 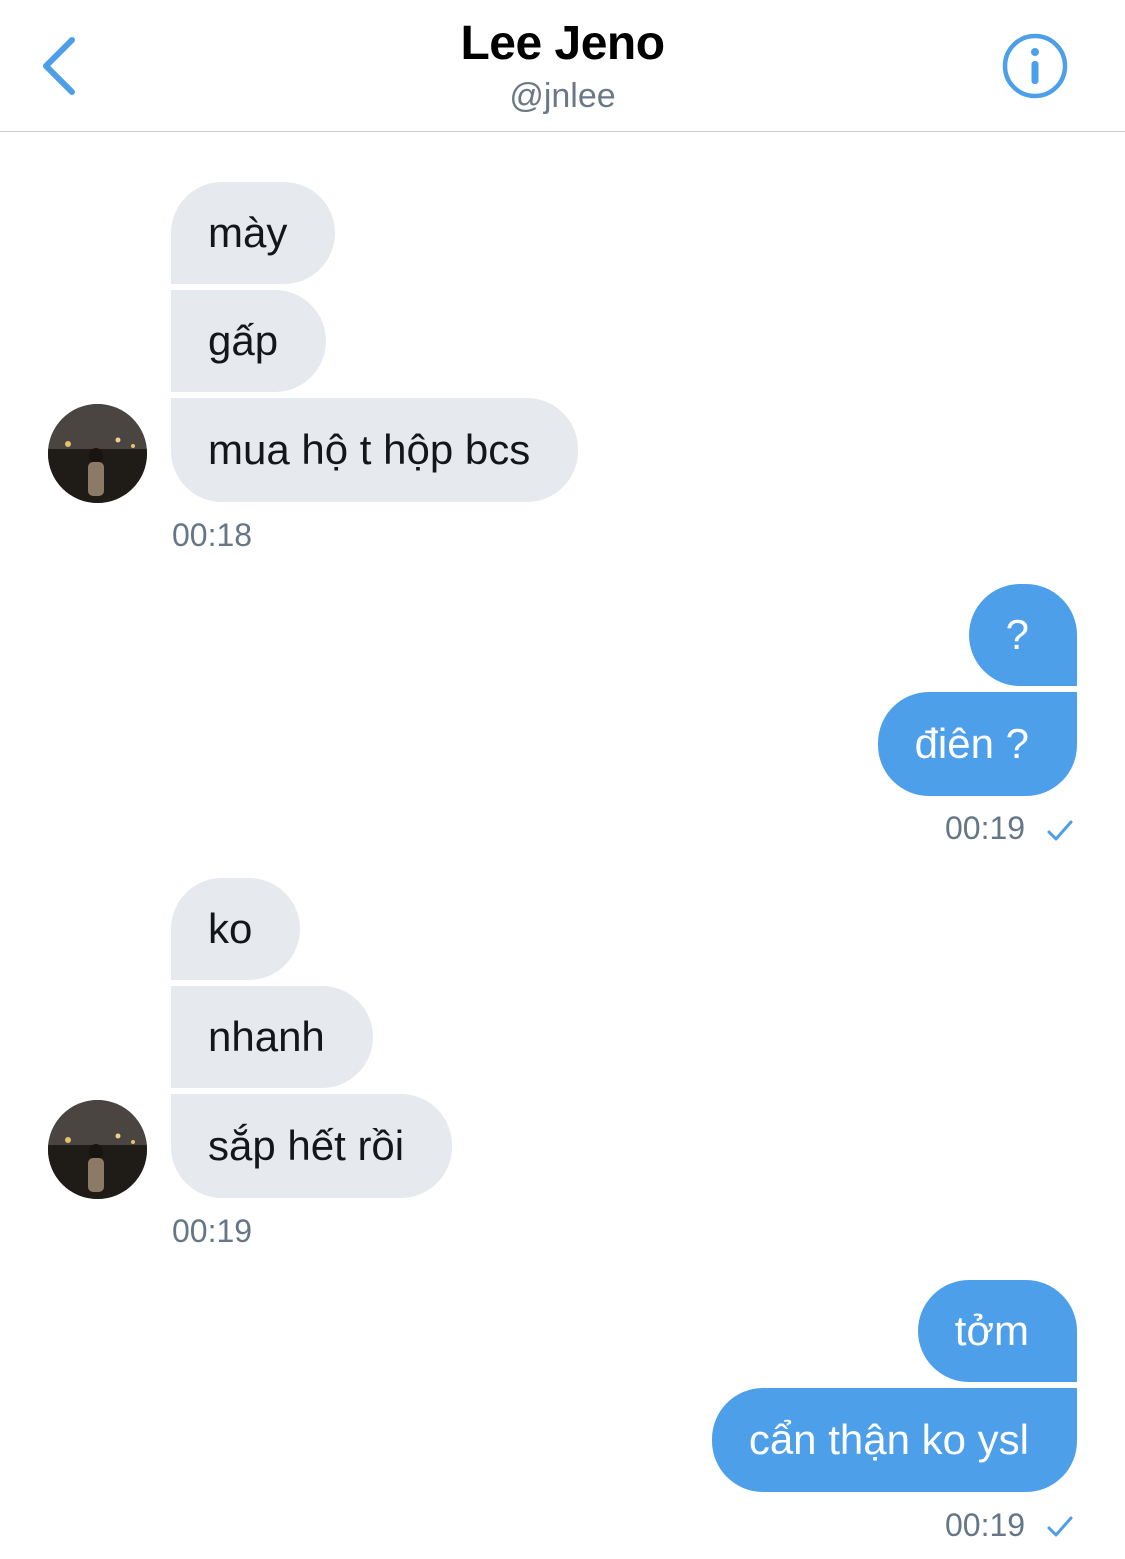 I want to click on info-button, so click(x=1035, y=66).